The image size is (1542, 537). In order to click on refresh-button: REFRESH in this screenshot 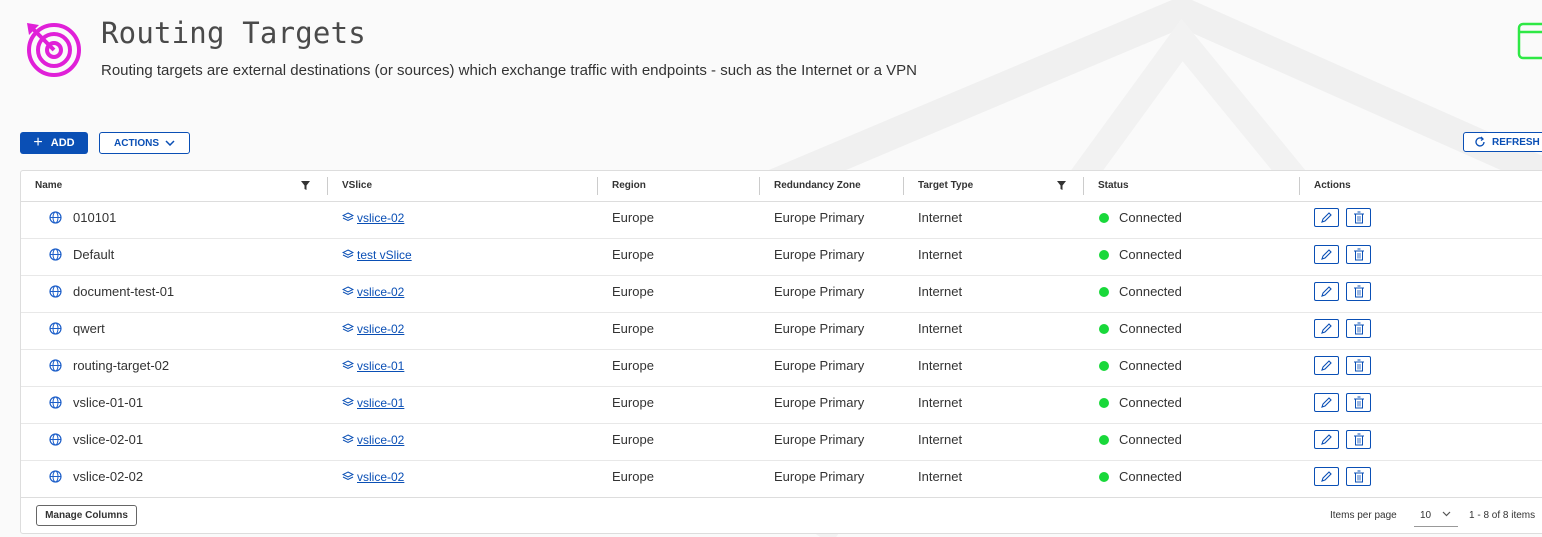, I will do `click(1502, 142)`.